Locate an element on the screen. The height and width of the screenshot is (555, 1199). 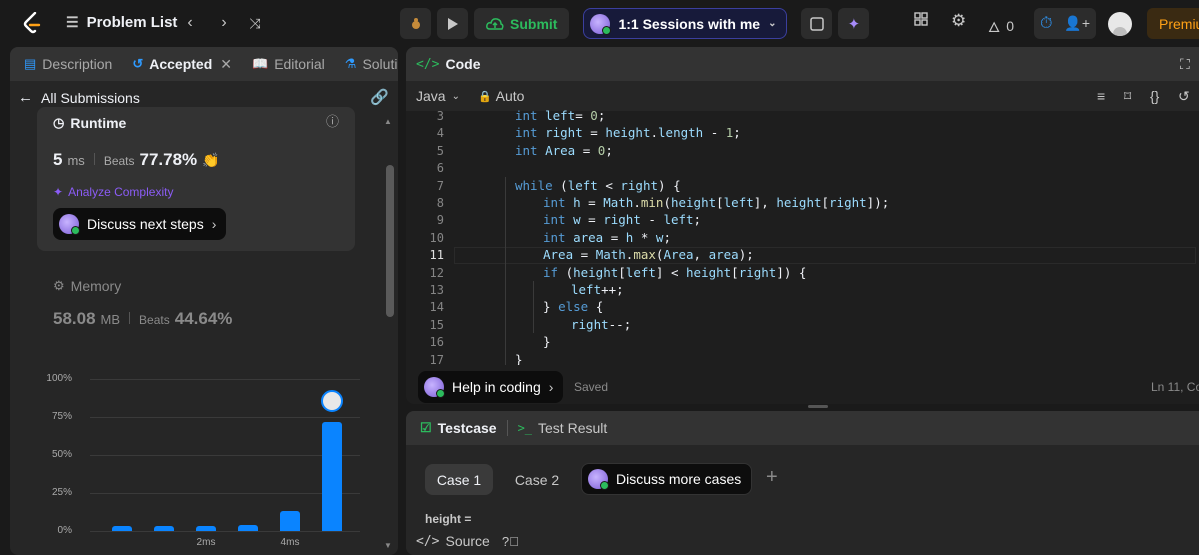
reset-icon: ↺ is located at coordinates (1184, 96).